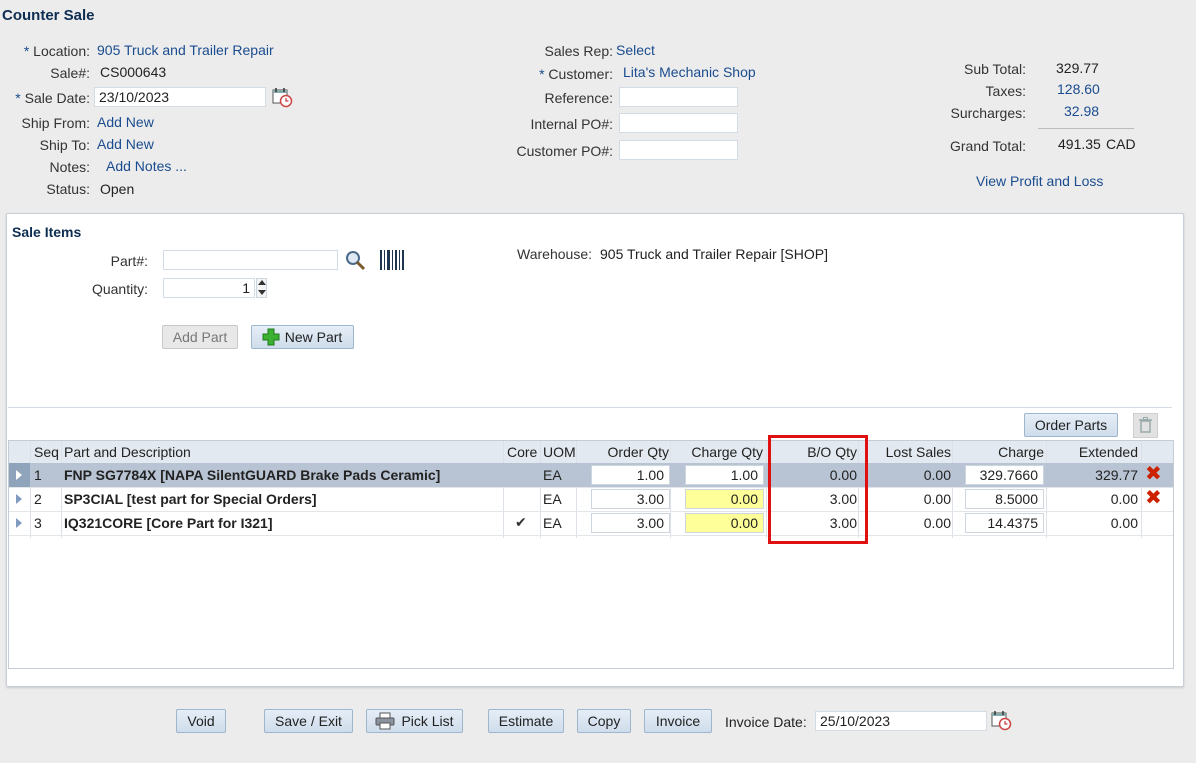 The height and width of the screenshot is (763, 1196). I want to click on col-header-uom: UOM, so click(559, 452).